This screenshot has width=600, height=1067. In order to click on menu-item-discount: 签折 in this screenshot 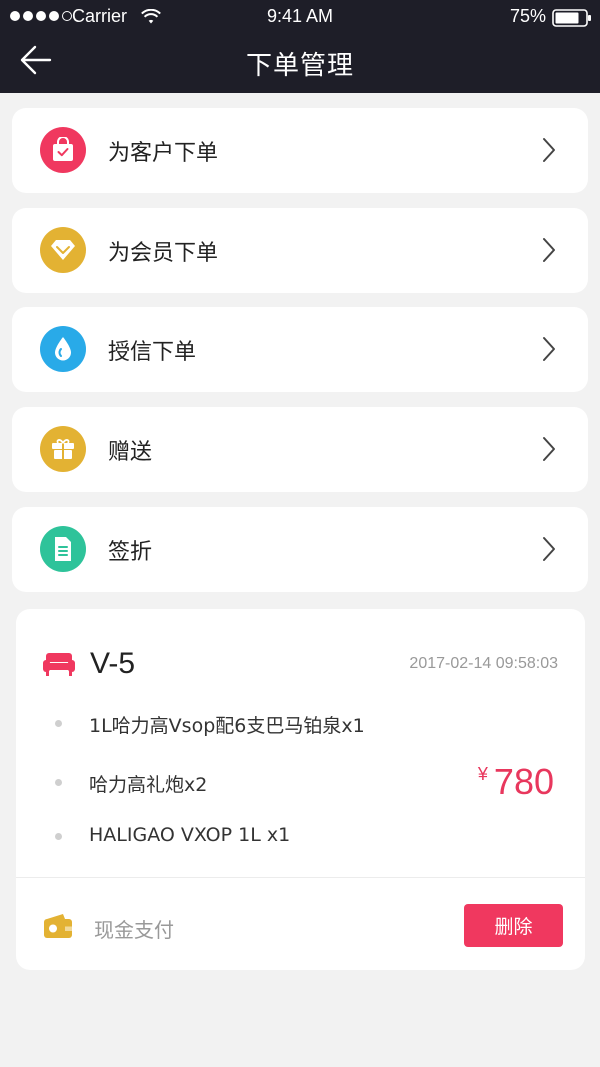, I will do `click(300, 549)`.